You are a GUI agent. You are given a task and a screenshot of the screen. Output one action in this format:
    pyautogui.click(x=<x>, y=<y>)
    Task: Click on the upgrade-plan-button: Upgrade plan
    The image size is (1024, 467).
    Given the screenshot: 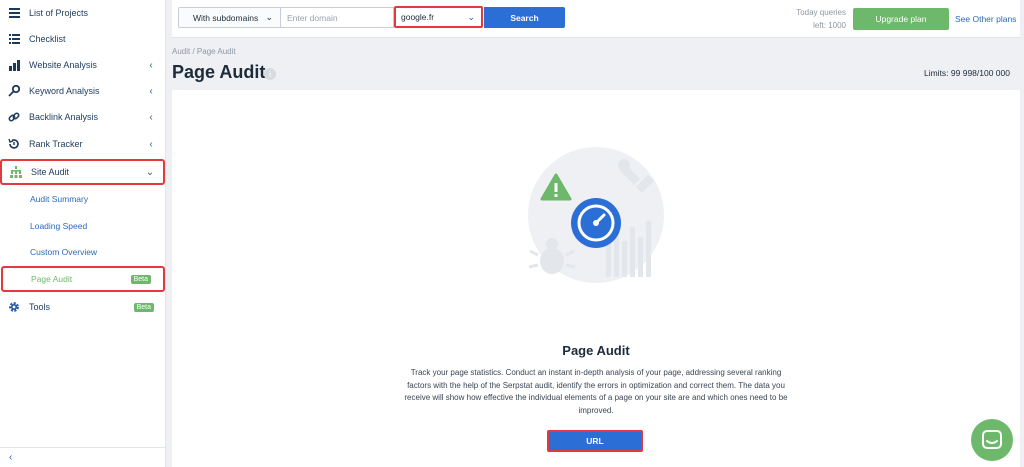 What is the action you would take?
    pyautogui.click(x=901, y=19)
    